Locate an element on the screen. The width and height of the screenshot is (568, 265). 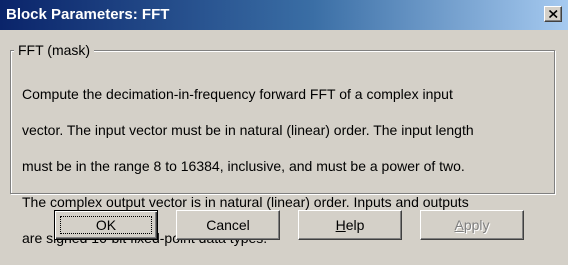
groupbox-legend: FFT (mask) is located at coordinates (54, 50).